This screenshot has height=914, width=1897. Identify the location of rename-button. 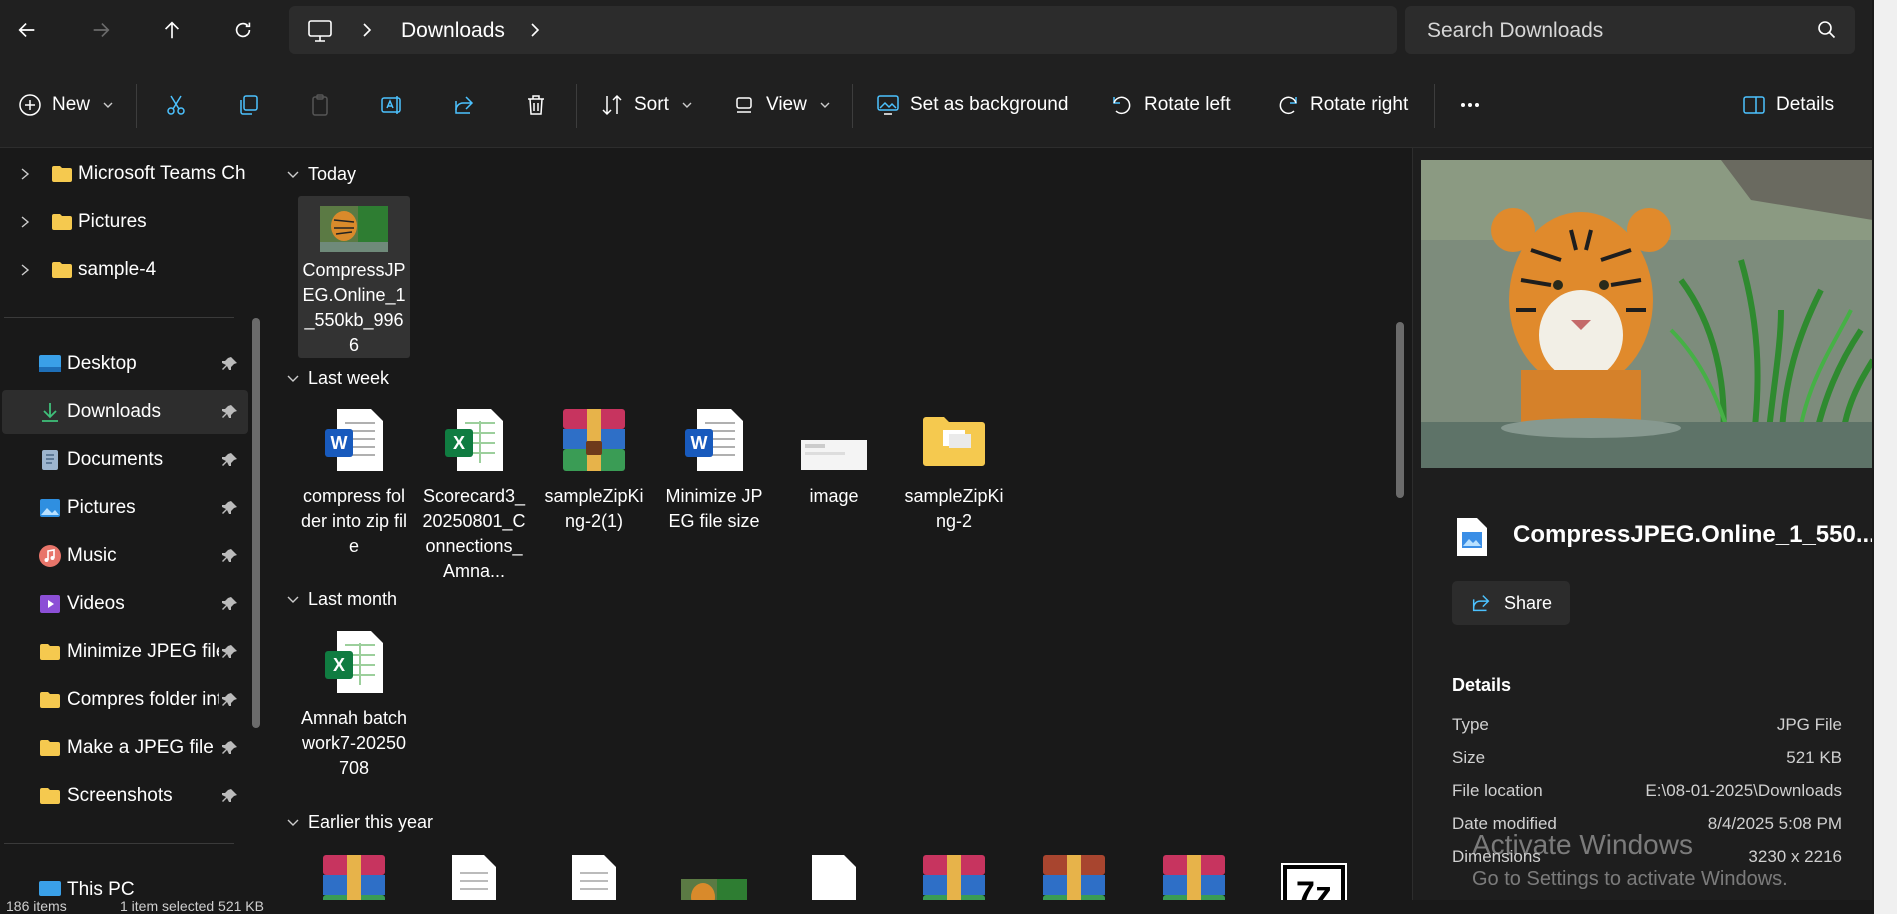
(392, 105).